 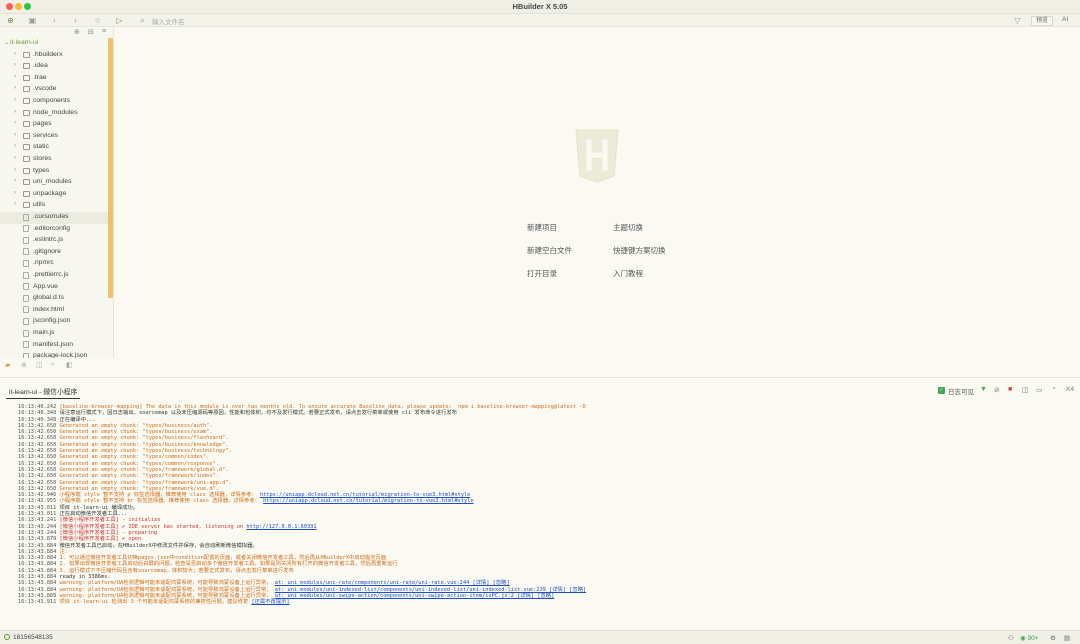 I want to click on settings-icon: ⚙, so click(x=1053, y=638).